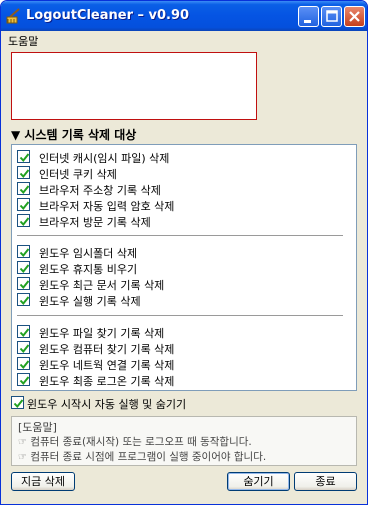 The height and width of the screenshot is (505, 368). I want to click on list-item: 윈도우 최종 로그온 기록 삭제, so click(184, 379).